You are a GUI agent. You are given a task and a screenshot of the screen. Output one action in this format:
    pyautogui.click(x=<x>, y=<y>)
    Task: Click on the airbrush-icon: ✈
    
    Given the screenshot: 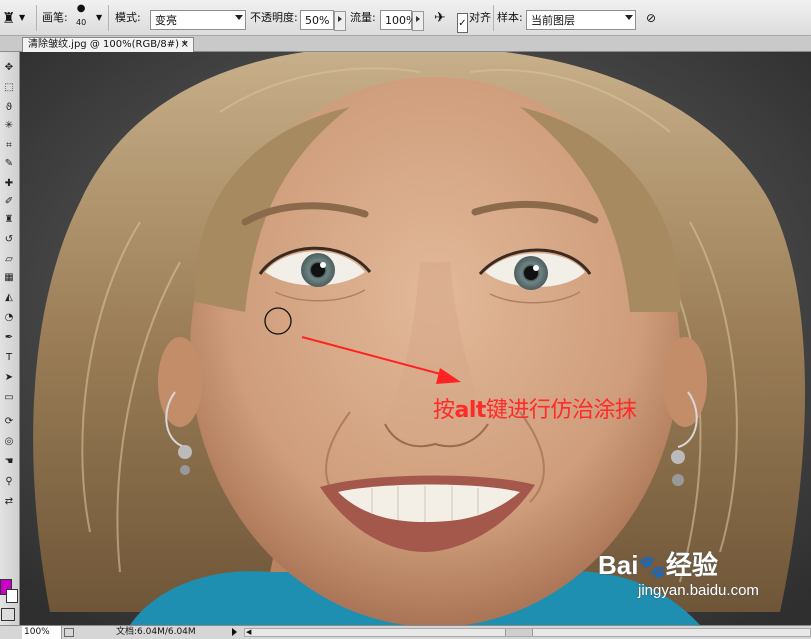 What is the action you would take?
    pyautogui.click(x=440, y=18)
    